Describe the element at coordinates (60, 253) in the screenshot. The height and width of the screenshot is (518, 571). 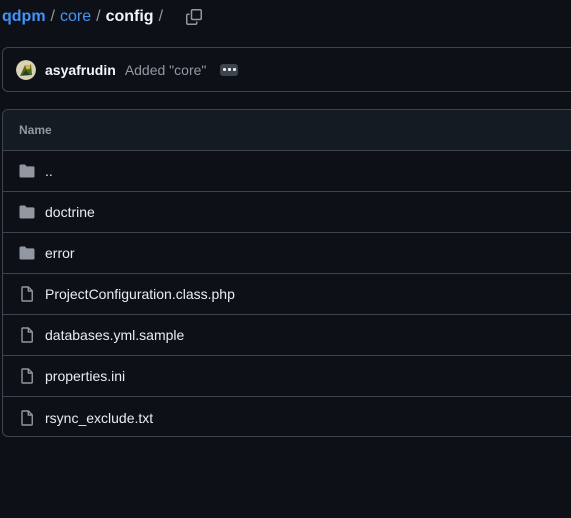
I see `directory-link: error` at that location.